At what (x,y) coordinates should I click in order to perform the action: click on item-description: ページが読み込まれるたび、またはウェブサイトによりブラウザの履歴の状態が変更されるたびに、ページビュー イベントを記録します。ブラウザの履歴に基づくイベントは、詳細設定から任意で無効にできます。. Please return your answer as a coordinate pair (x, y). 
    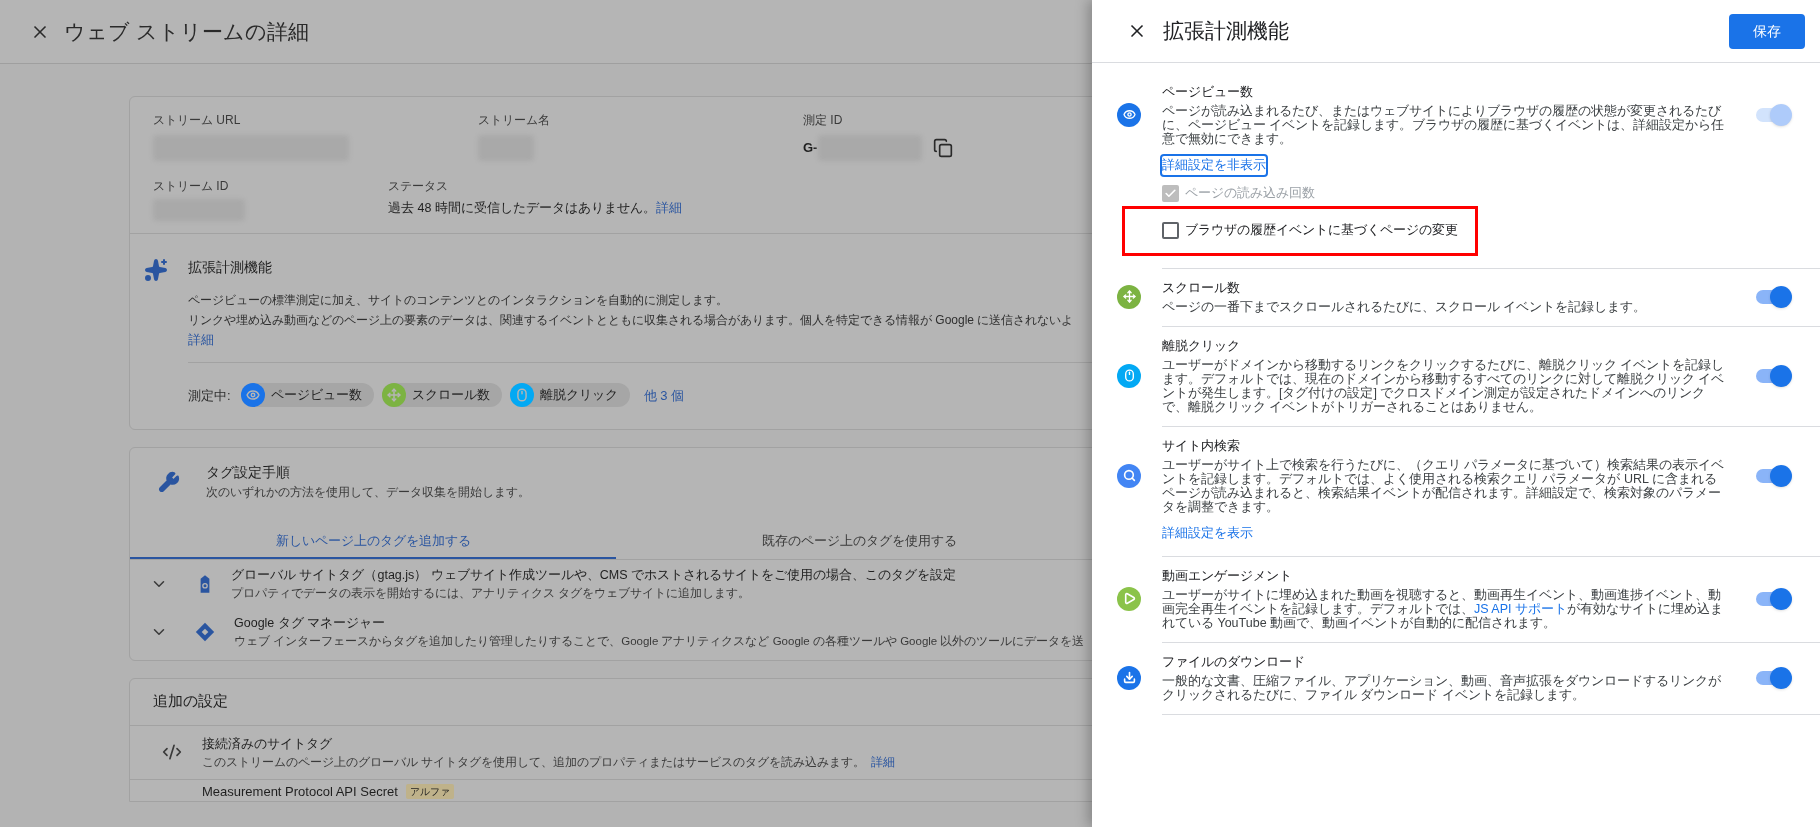
    Looking at the image, I should click on (1444, 125).